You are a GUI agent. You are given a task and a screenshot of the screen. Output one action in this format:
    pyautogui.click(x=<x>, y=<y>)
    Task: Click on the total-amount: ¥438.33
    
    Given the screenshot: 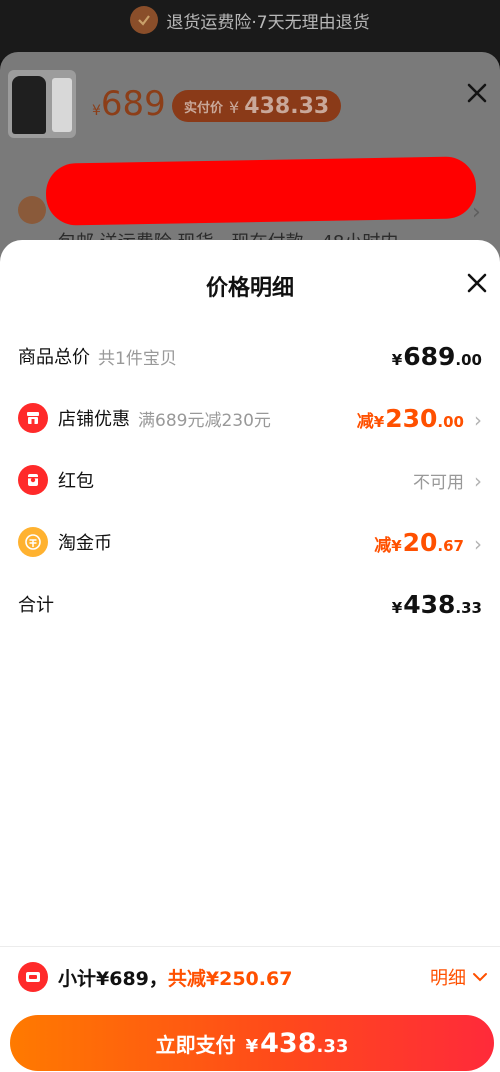 What is the action you would take?
    pyautogui.click(x=436, y=604)
    